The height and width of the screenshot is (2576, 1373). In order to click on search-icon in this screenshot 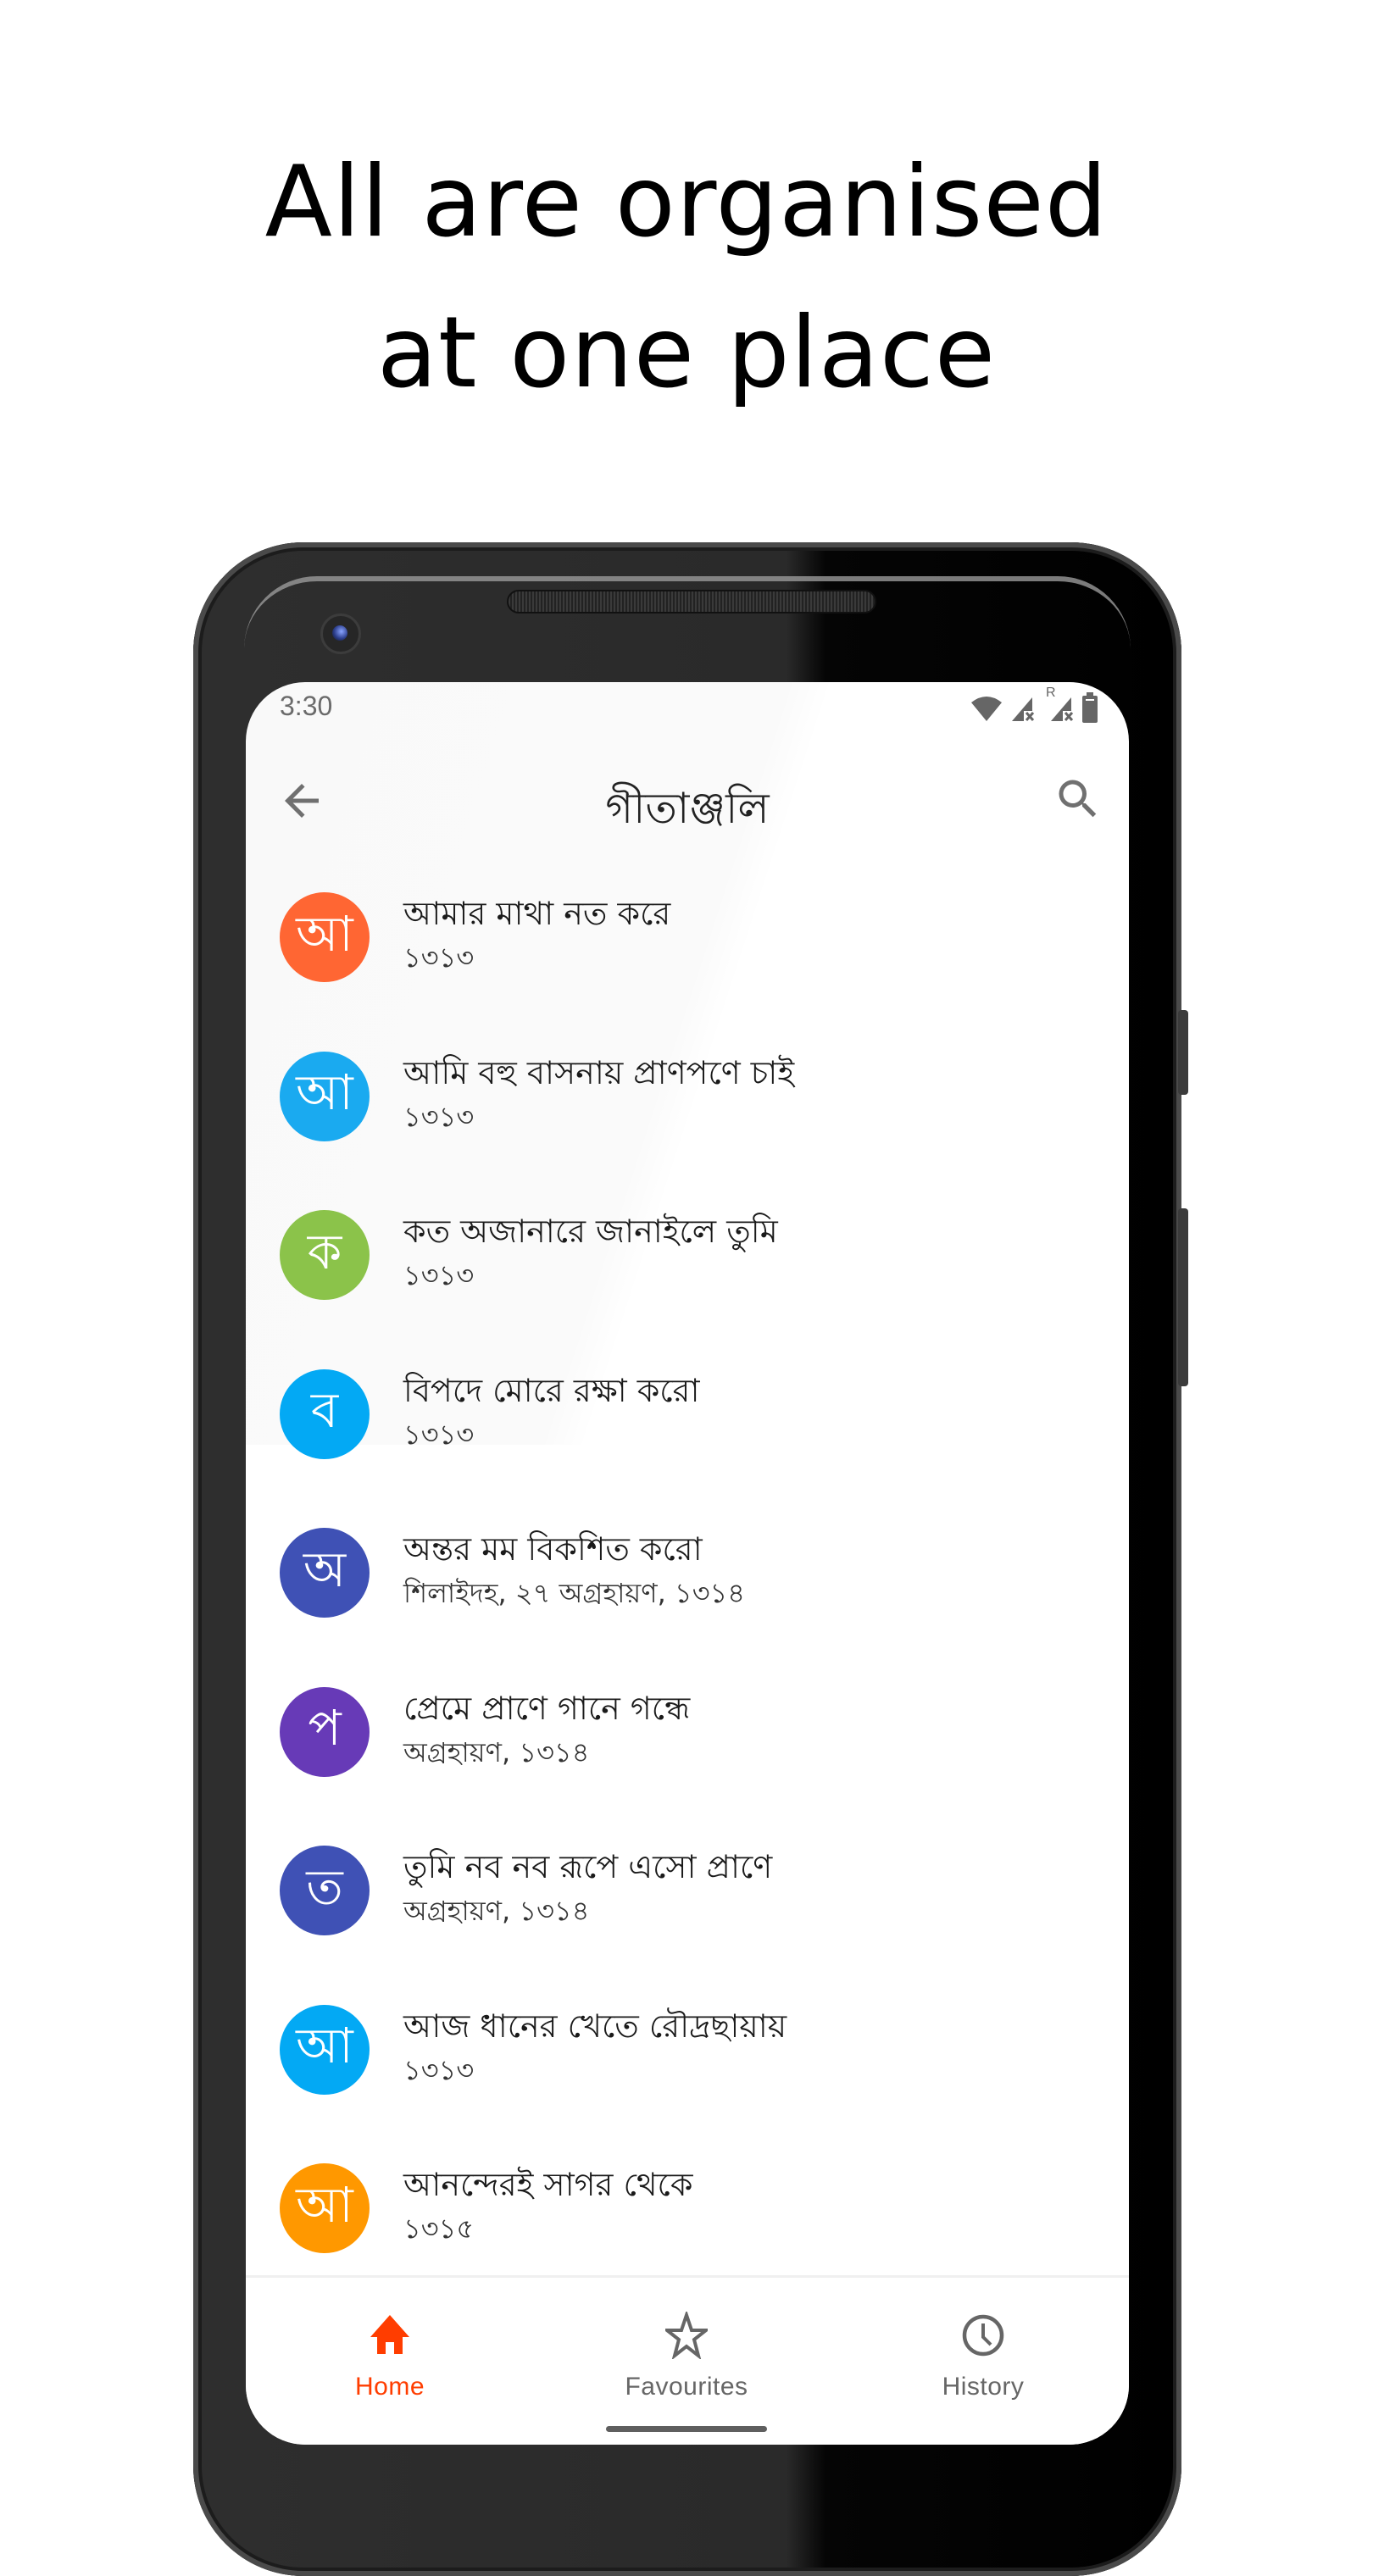, I will do `click(1078, 799)`.